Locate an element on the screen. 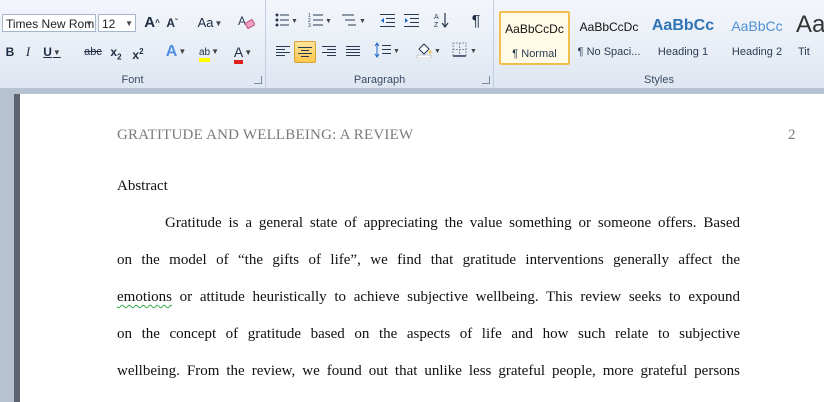 The width and height of the screenshot is (824, 402). style-sample: Aa is located at coordinates (810, 24).